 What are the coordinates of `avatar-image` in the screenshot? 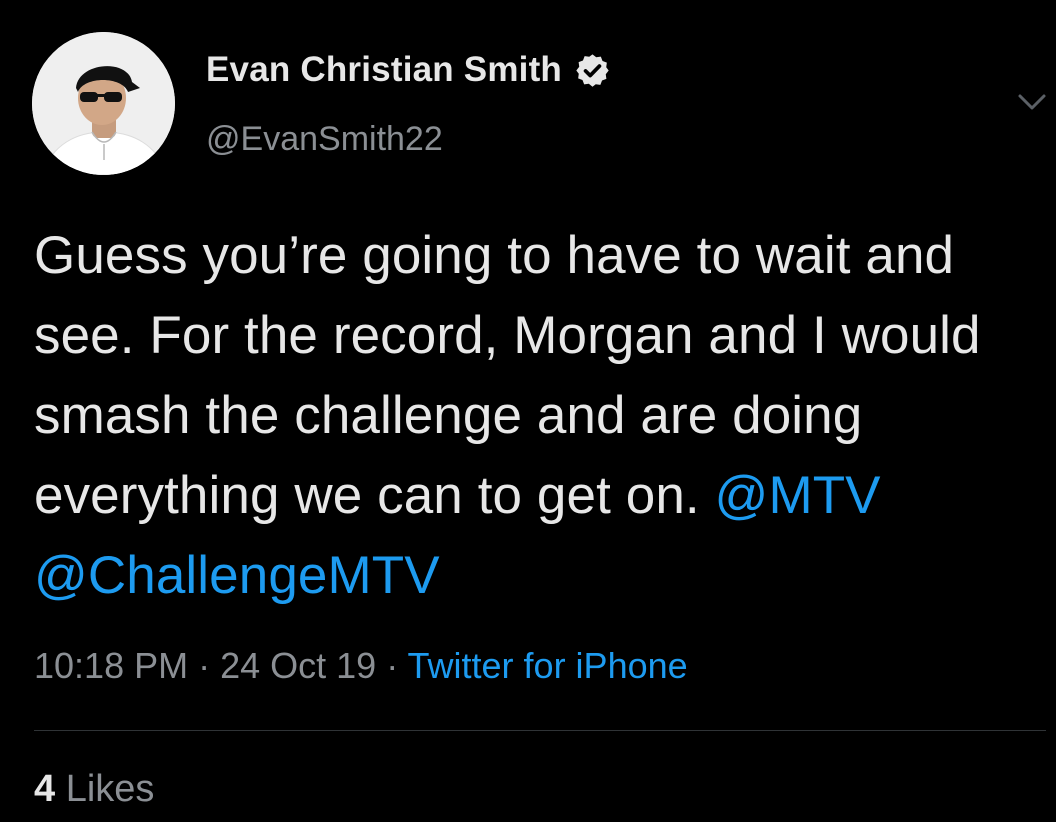 It's located at (103, 103).